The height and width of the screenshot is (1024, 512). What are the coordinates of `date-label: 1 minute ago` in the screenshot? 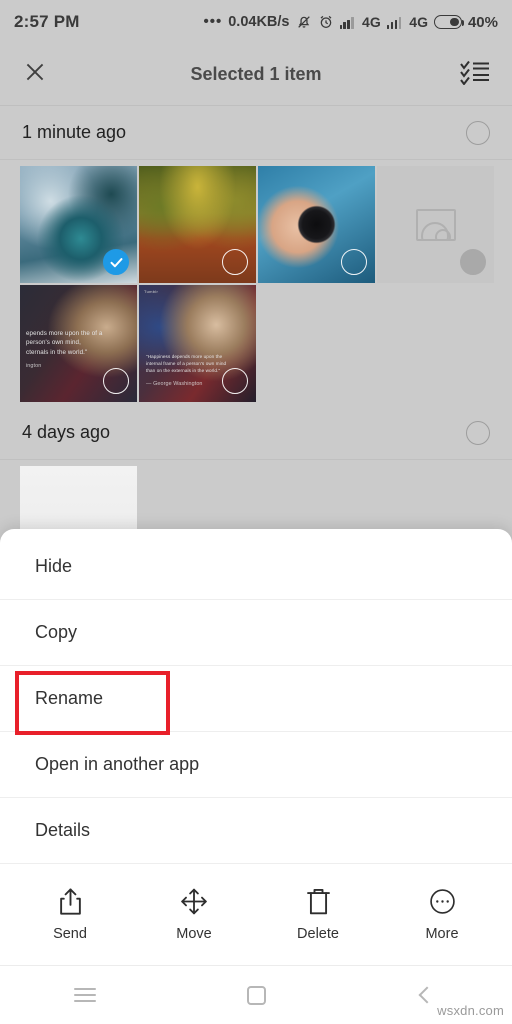 It's located at (74, 132).